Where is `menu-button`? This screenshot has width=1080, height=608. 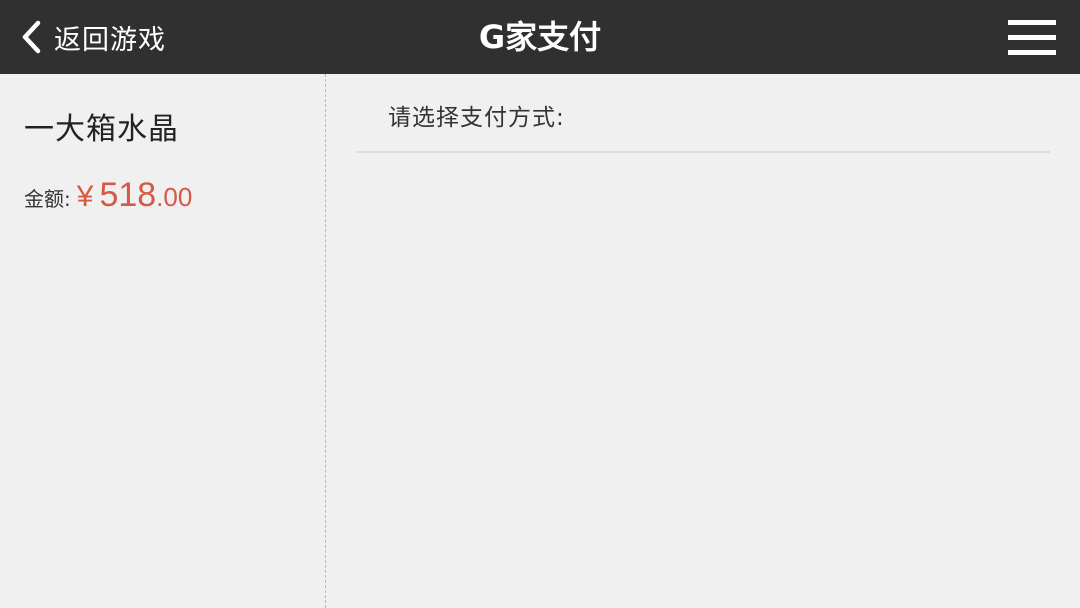 menu-button is located at coordinates (1032, 38).